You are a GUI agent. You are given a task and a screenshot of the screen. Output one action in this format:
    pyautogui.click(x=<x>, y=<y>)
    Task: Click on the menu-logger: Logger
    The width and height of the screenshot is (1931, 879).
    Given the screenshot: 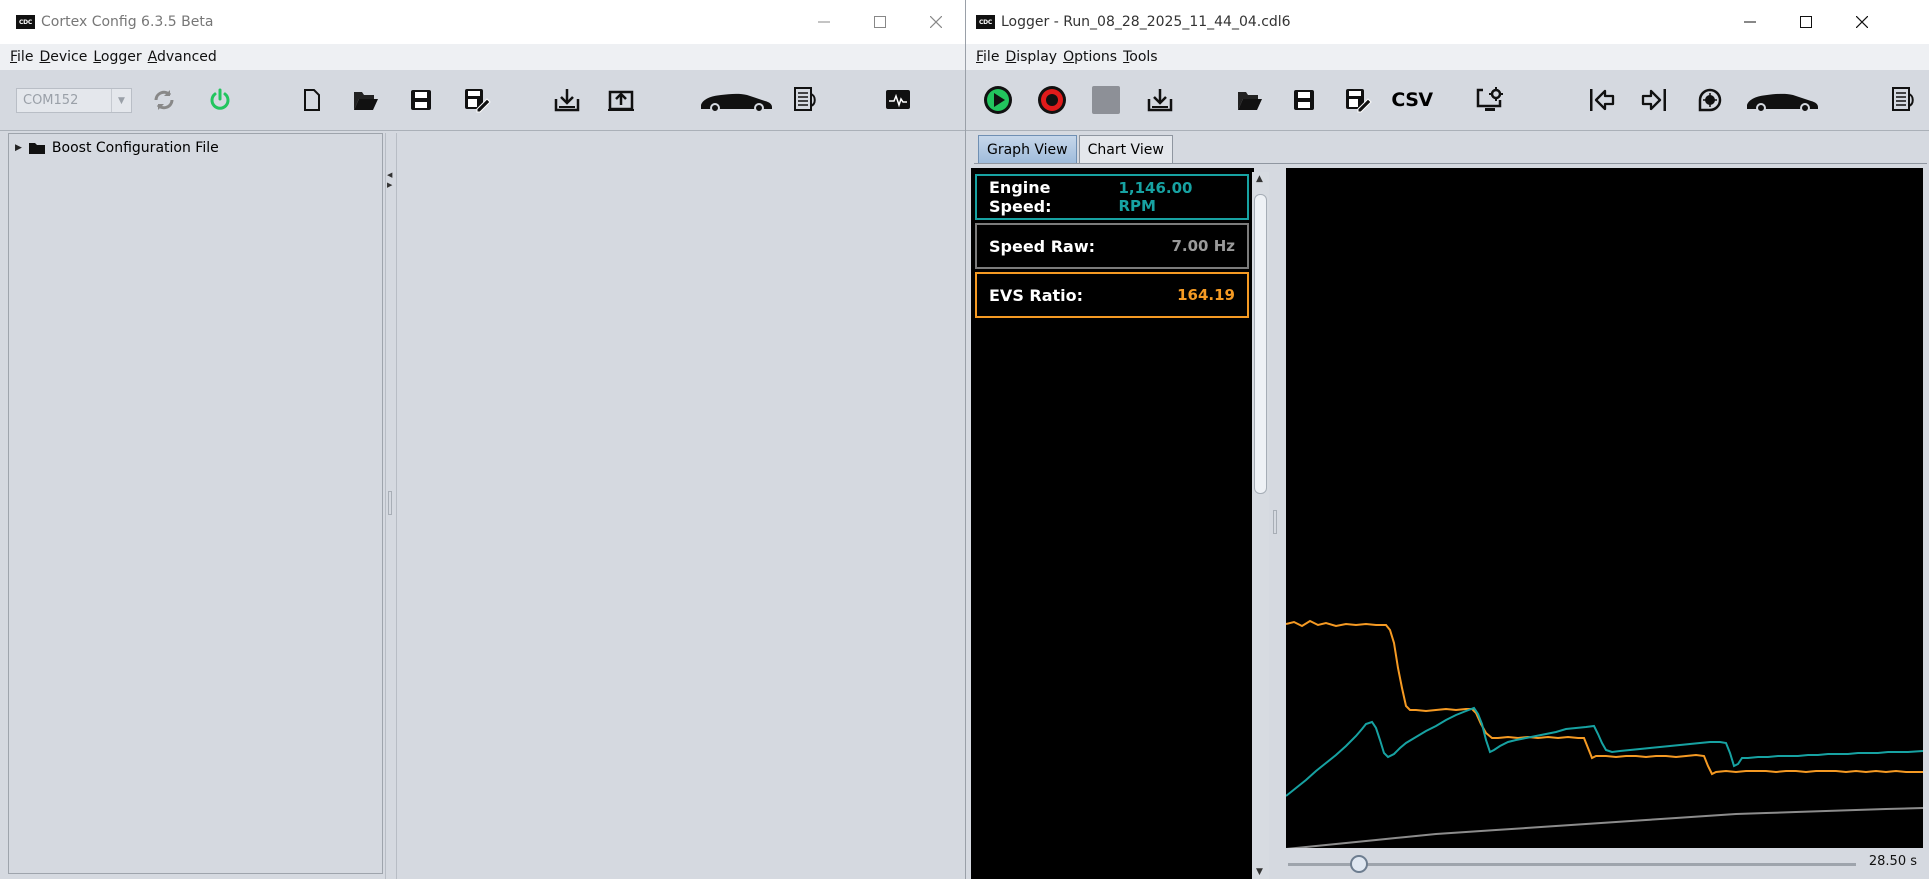 What is the action you would take?
    pyautogui.click(x=117, y=57)
    